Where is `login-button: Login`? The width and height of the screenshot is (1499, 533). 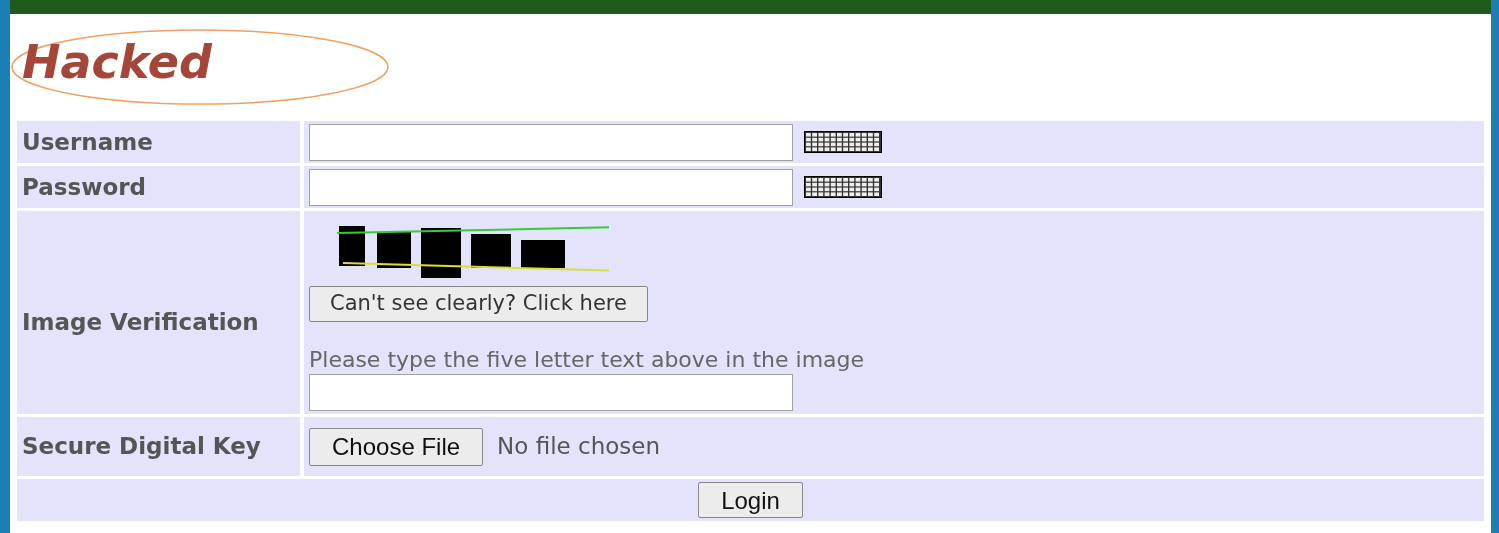
login-button: Login is located at coordinates (750, 500).